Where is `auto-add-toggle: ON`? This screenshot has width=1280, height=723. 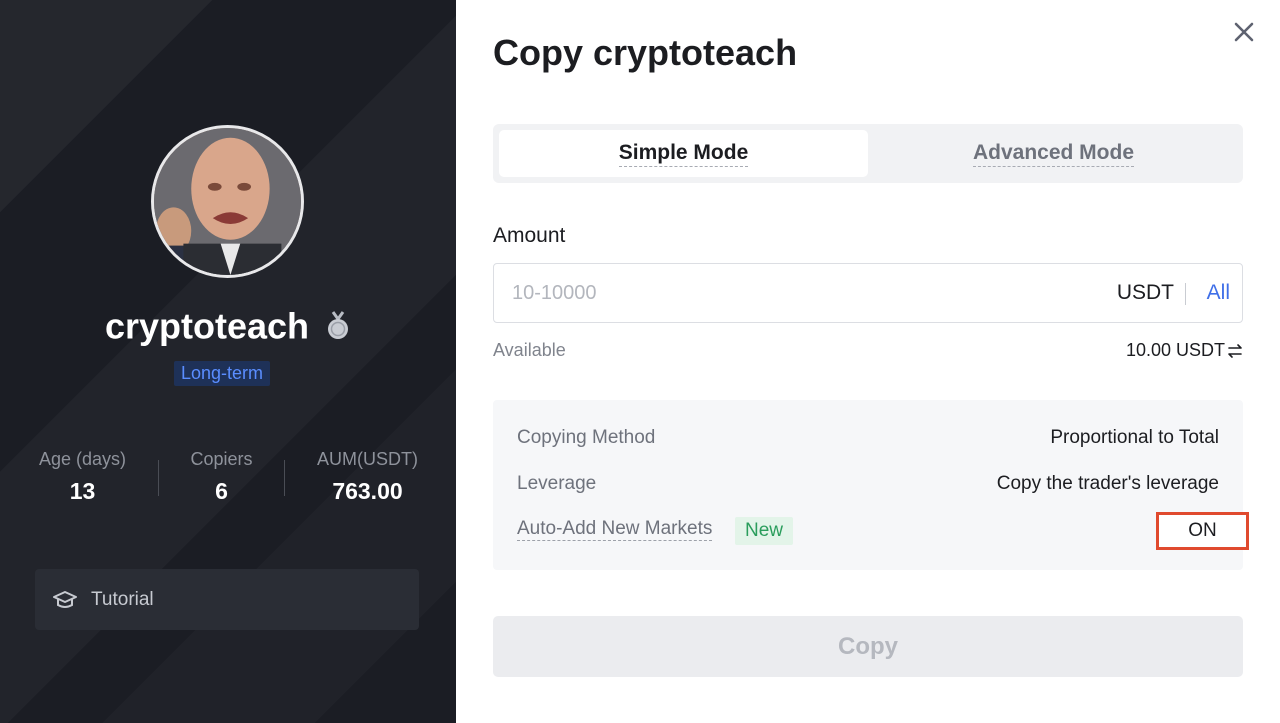
auto-add-toggle: ON is located at coordinates (1202, 531).